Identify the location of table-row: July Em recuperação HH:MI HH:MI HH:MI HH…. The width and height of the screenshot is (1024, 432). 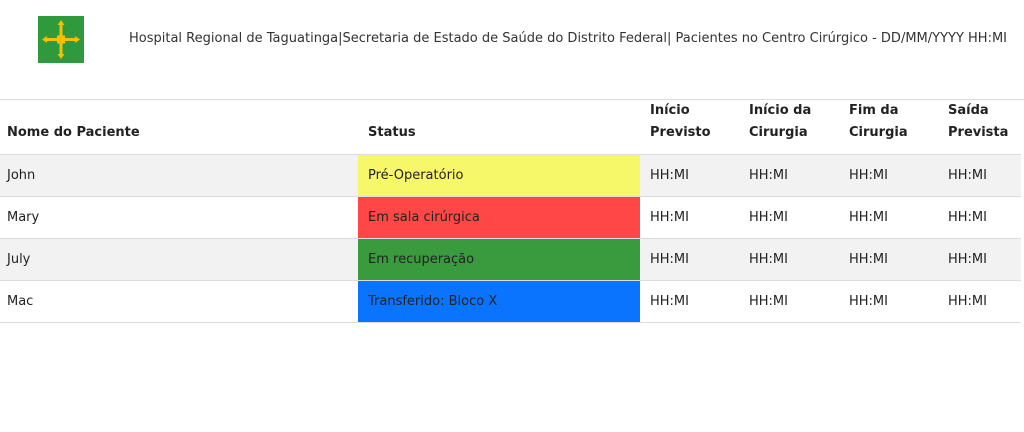
(510, 259).